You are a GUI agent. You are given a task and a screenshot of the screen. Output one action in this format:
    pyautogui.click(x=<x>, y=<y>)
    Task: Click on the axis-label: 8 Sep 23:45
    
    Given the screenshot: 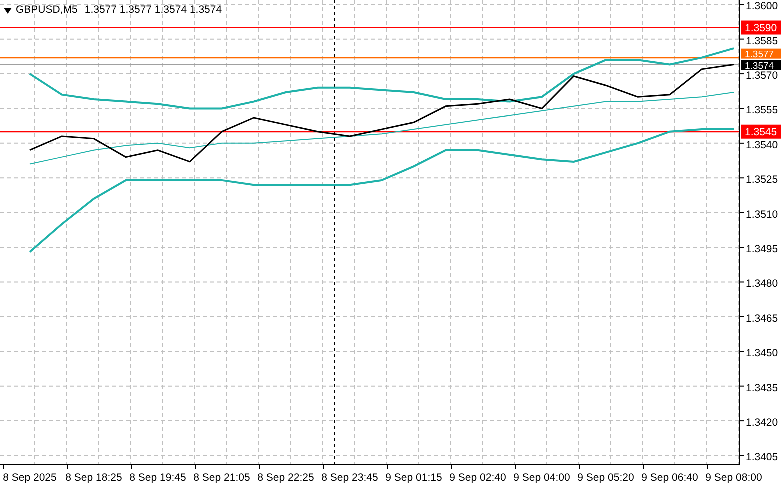 What is the action you would take?
    pyautogui.click(x=350, y=478)
    